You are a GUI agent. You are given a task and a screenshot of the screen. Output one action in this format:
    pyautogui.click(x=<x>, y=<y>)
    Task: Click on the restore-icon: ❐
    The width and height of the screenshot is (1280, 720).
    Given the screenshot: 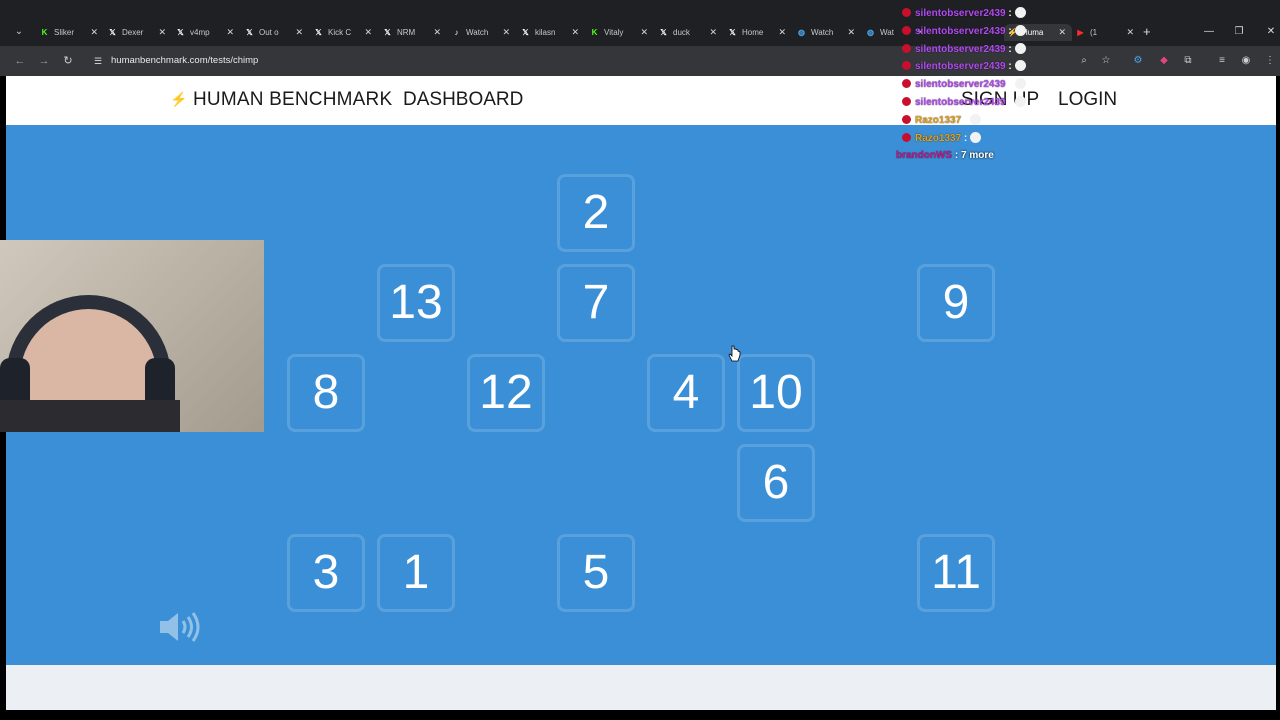 What is the action you would take?
    pyautogui.click(x=1239, y=32)
    